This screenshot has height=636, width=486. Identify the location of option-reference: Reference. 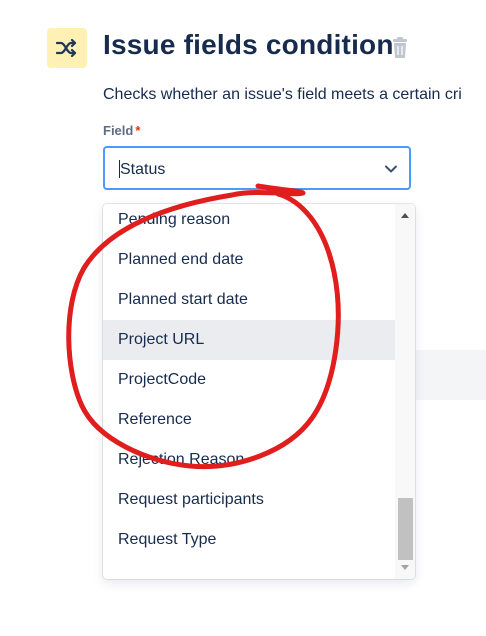
(249, 420).